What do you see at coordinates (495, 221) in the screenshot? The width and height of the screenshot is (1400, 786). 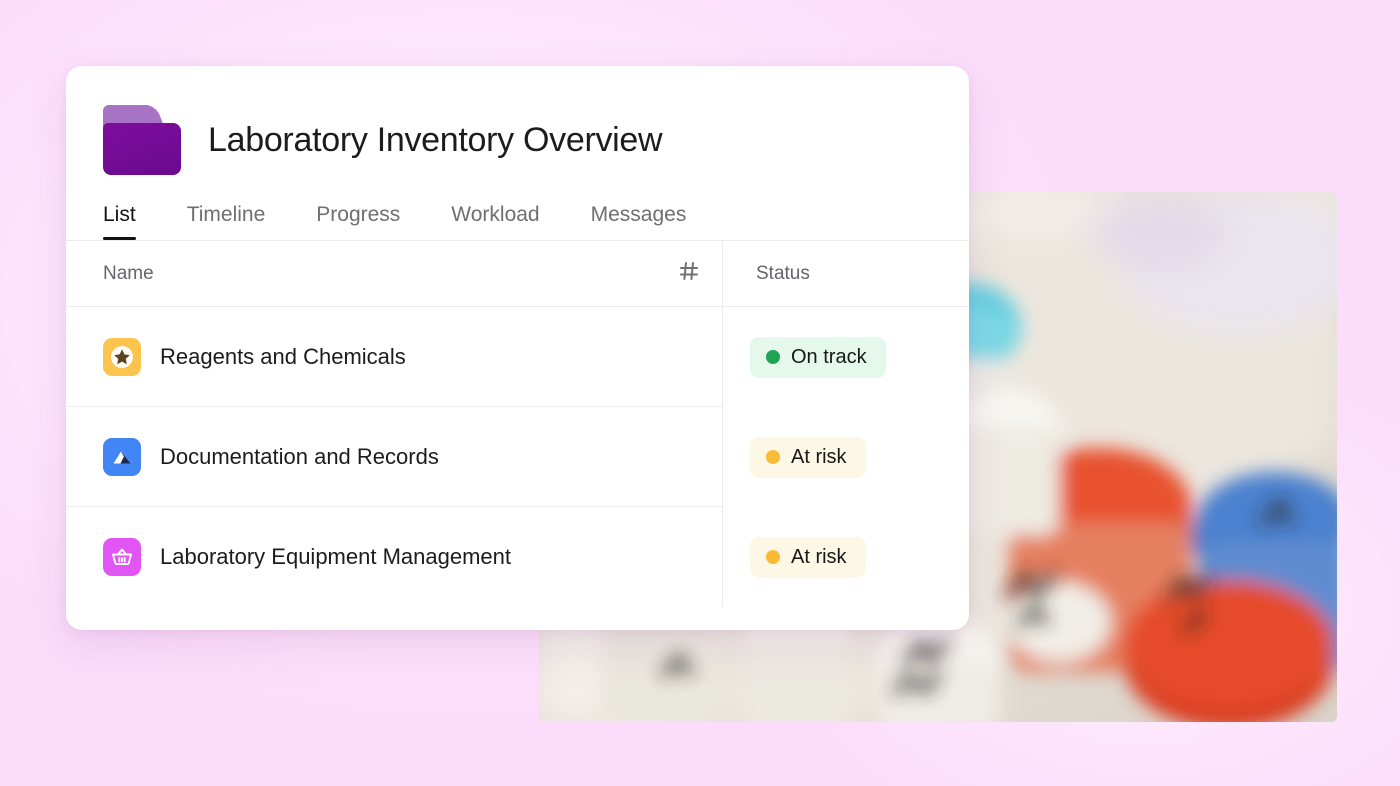 I see `tab-workload: Workload` at bounding box center [495, 221].